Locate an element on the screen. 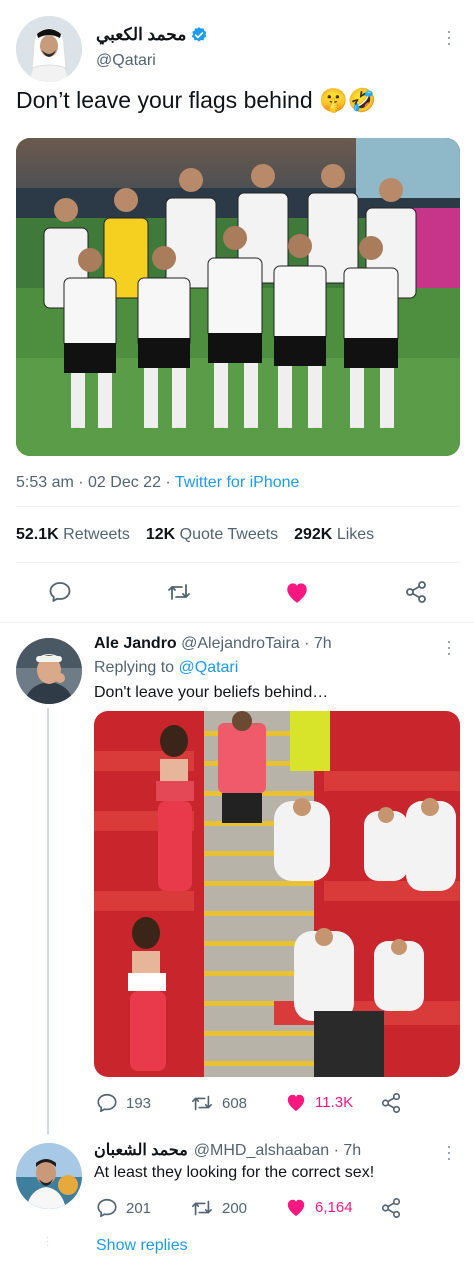 Image resolution: width=474 pixels, height=1263 pixels. main-source-link: Twitter for iPhone is located at coordinates (237, 482).